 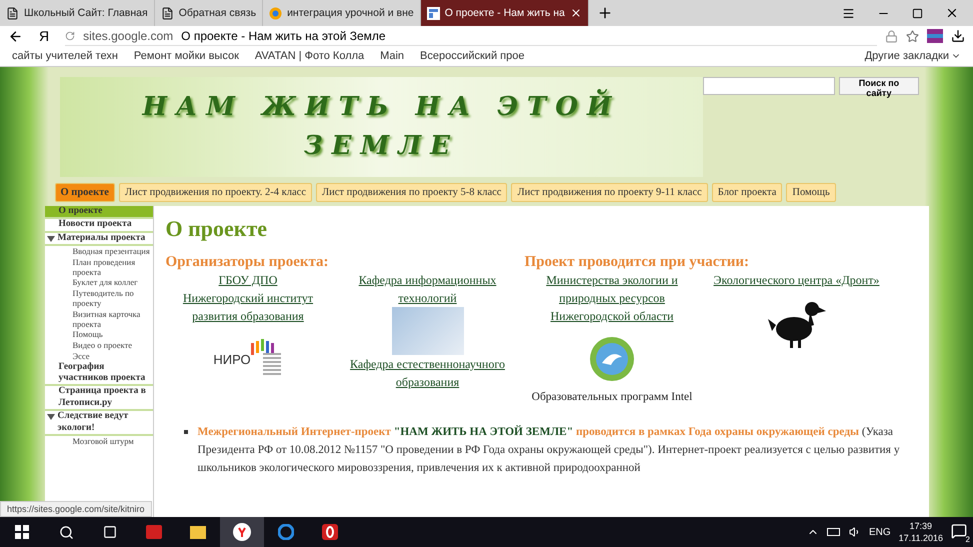 What do you see at coordinates (98, 213) in the screenshot?
I see `sidebar-item: О проекте` at bounding box center [98, 213].